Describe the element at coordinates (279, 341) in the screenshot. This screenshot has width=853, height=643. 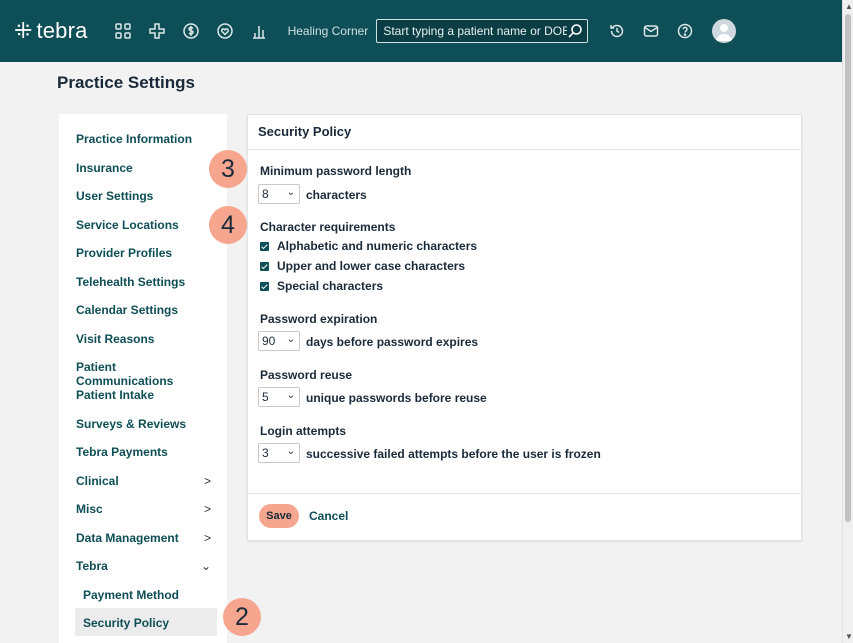
I see `password-expiration-select: 90 ⌄` at that location.